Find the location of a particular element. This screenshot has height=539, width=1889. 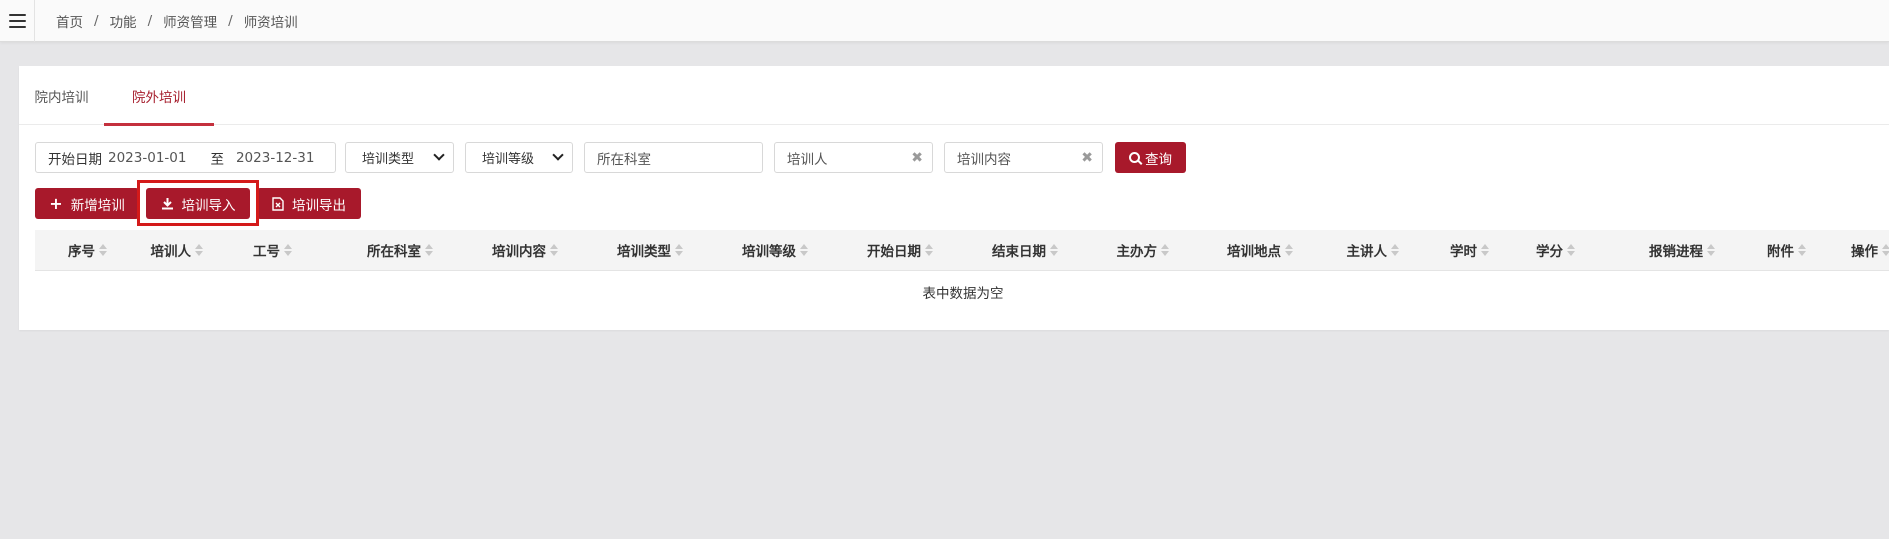

training-type-select: 培训类型 is located at coordinates (399, 157).